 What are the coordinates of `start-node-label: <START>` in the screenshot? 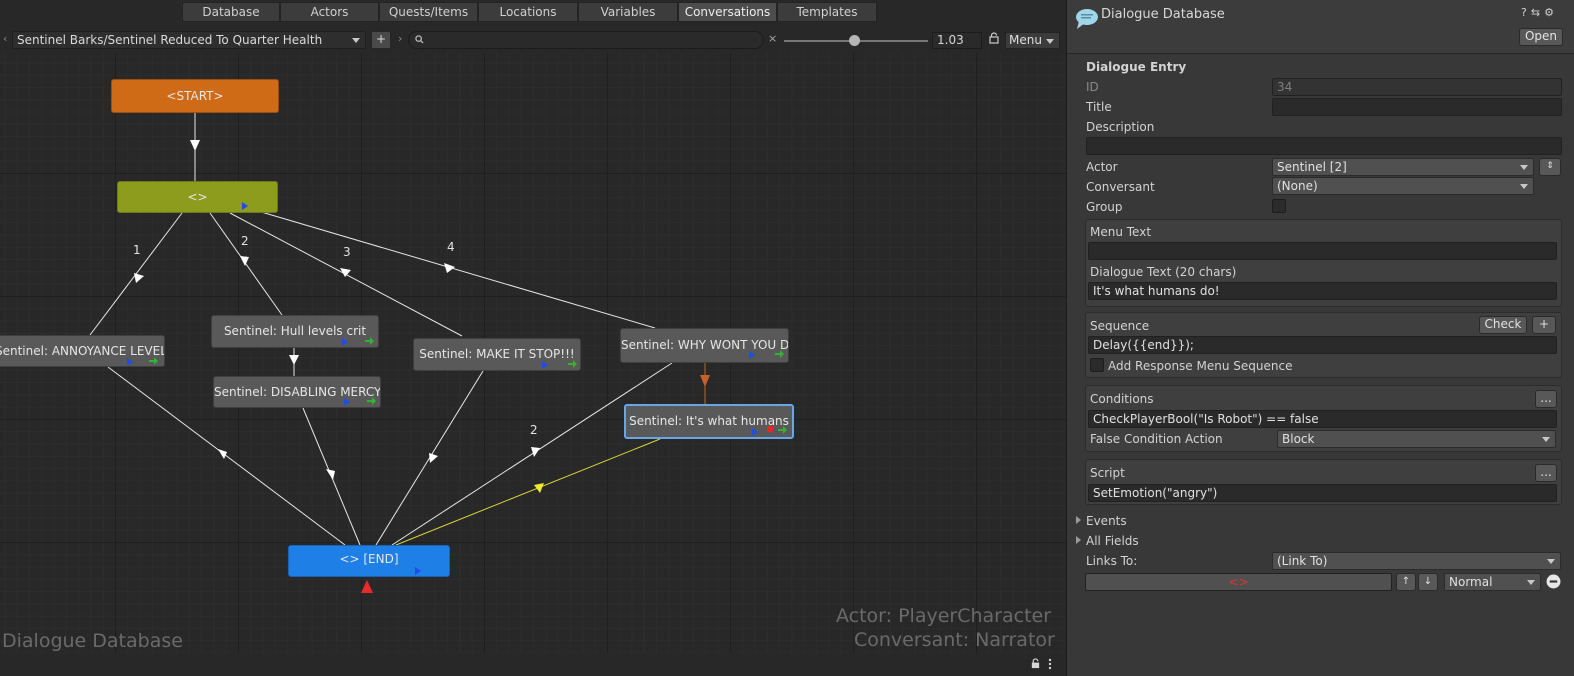 It's located at (195, 96).